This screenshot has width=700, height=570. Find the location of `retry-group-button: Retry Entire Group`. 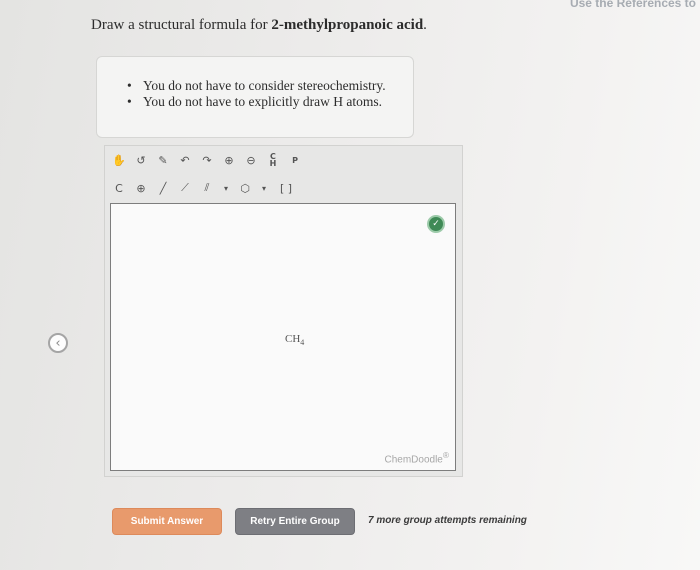

retry-group-button: Retry Entire Group is located at coordinates (295, 521).